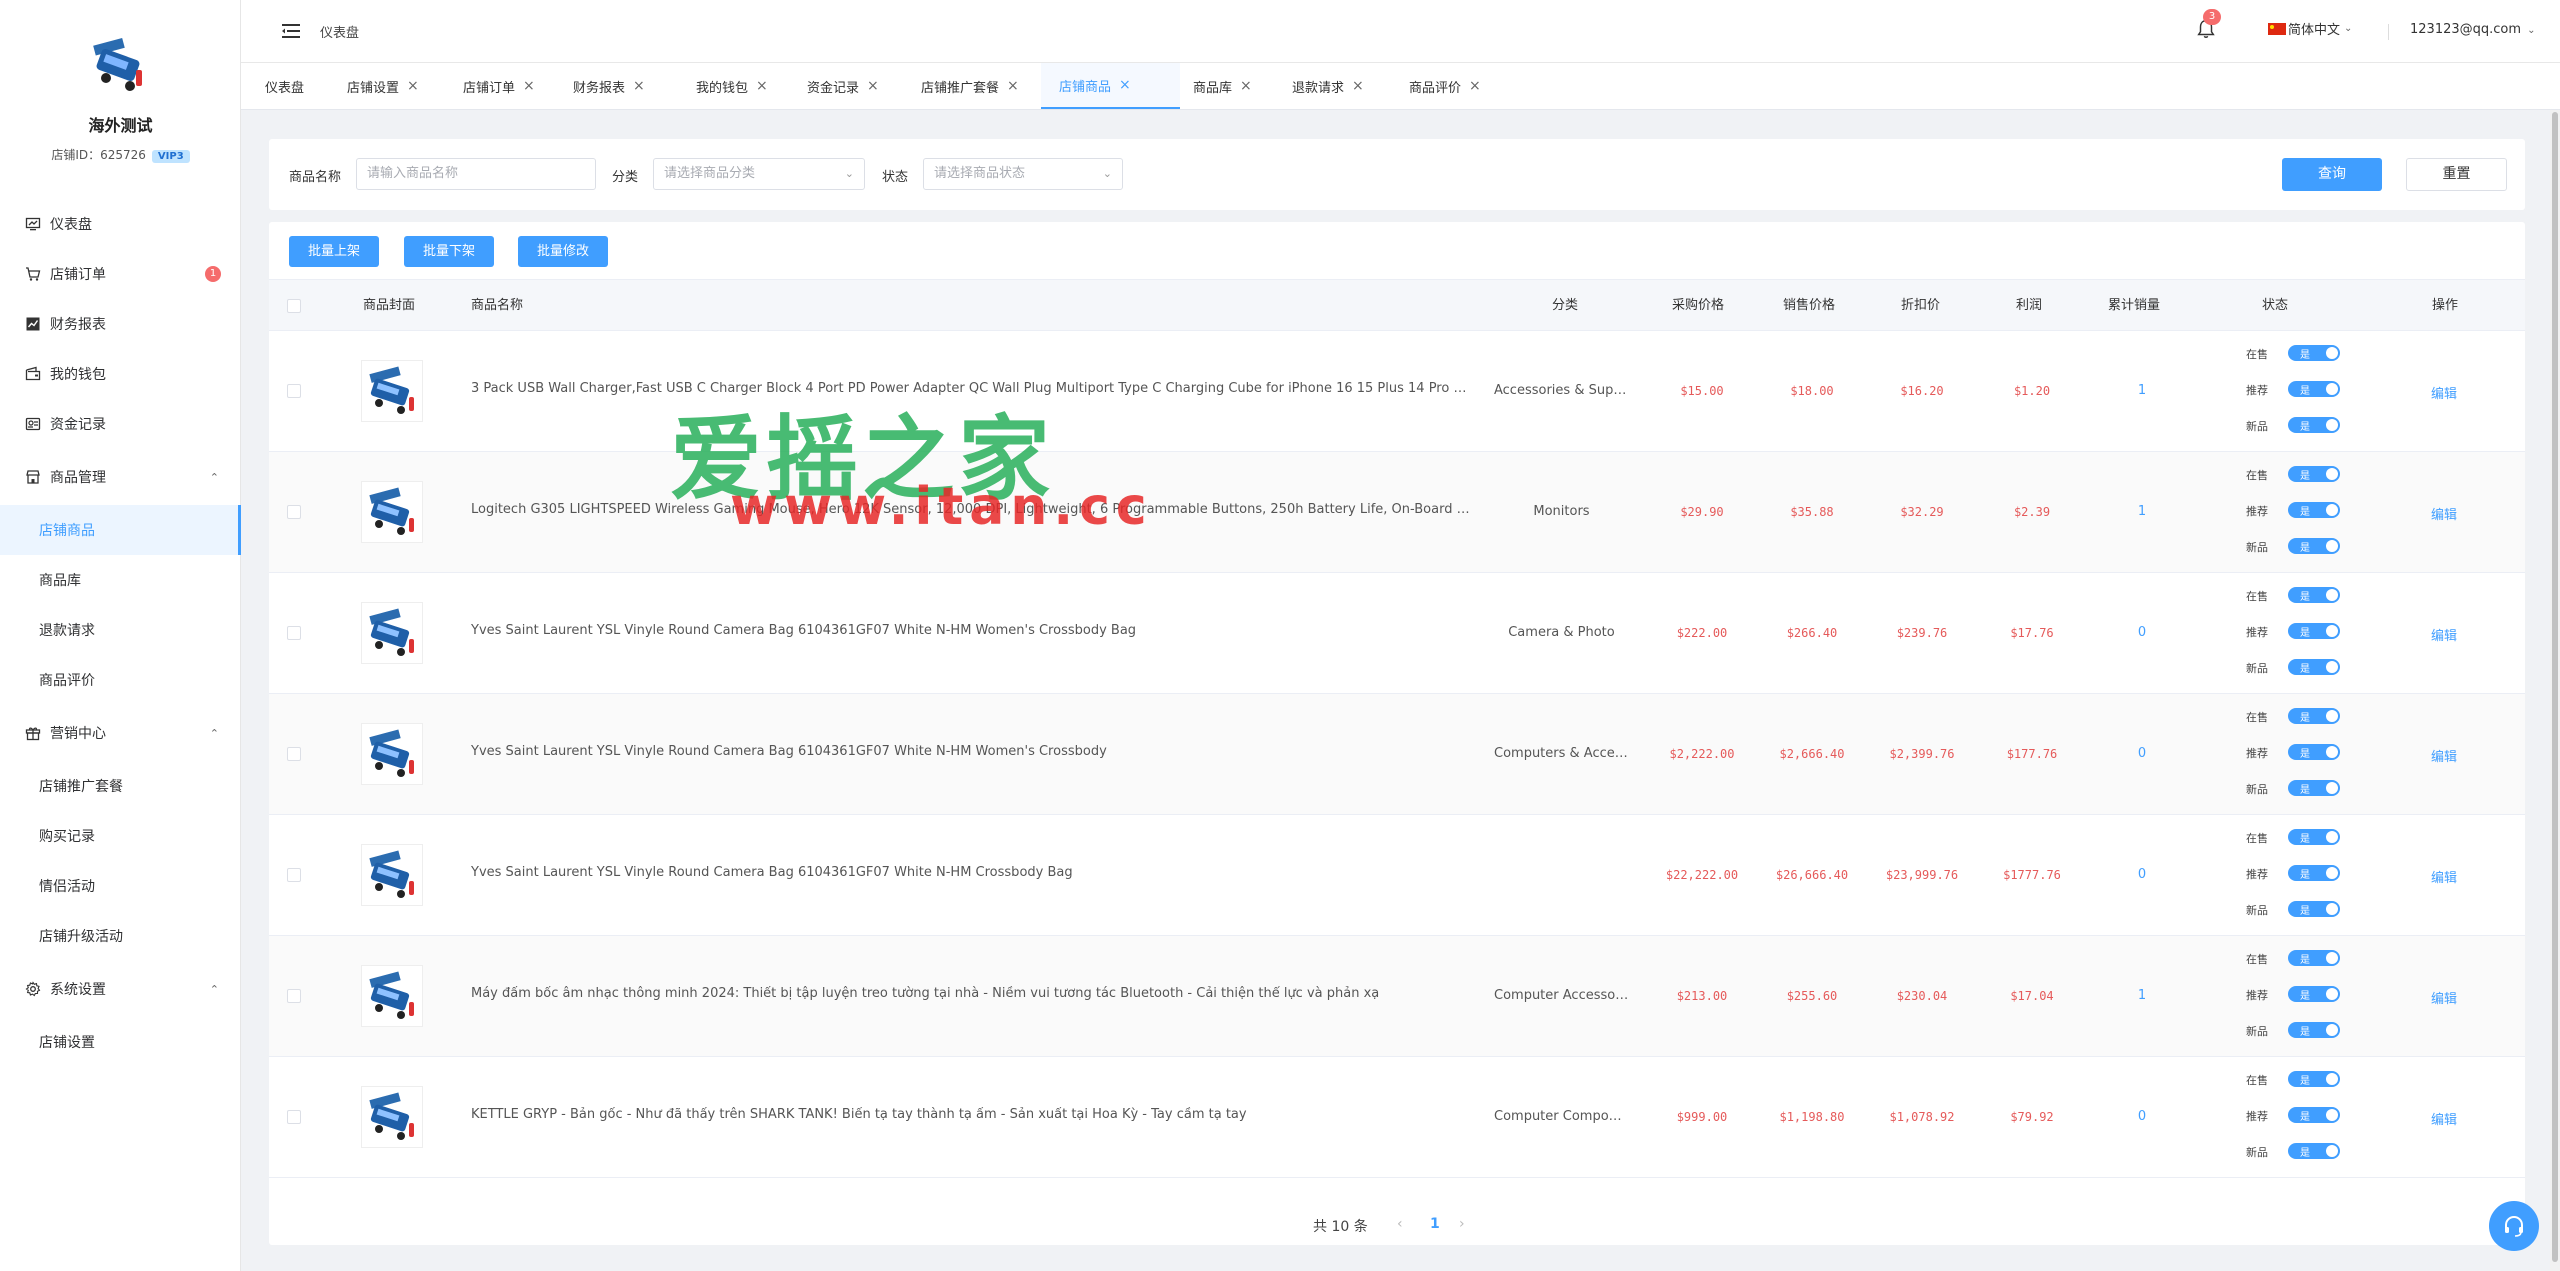 This screenshot has height=1271, width=2560. I want to click on sidebar-item-8: 商品库, so click(120, 580).